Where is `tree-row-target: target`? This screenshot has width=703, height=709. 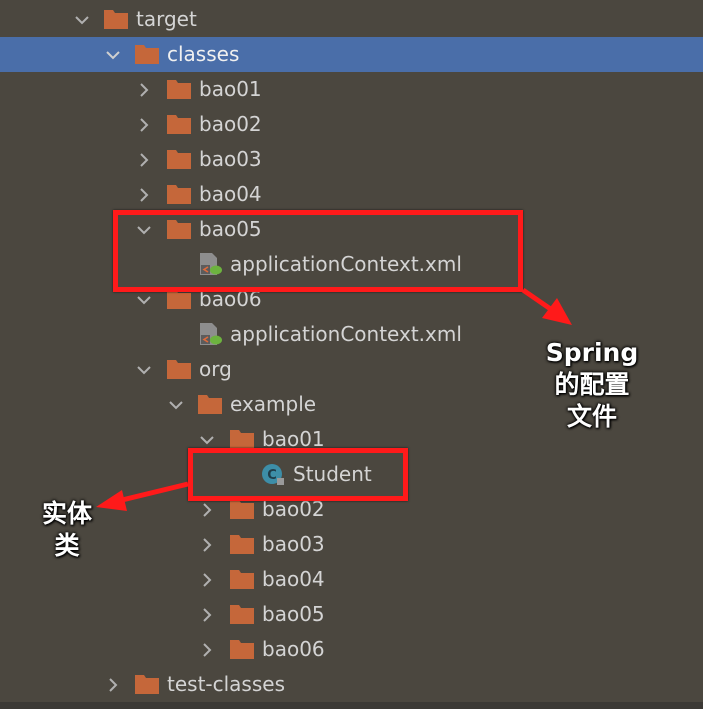 tree-row-target: target is located at coordinates (351, 19).